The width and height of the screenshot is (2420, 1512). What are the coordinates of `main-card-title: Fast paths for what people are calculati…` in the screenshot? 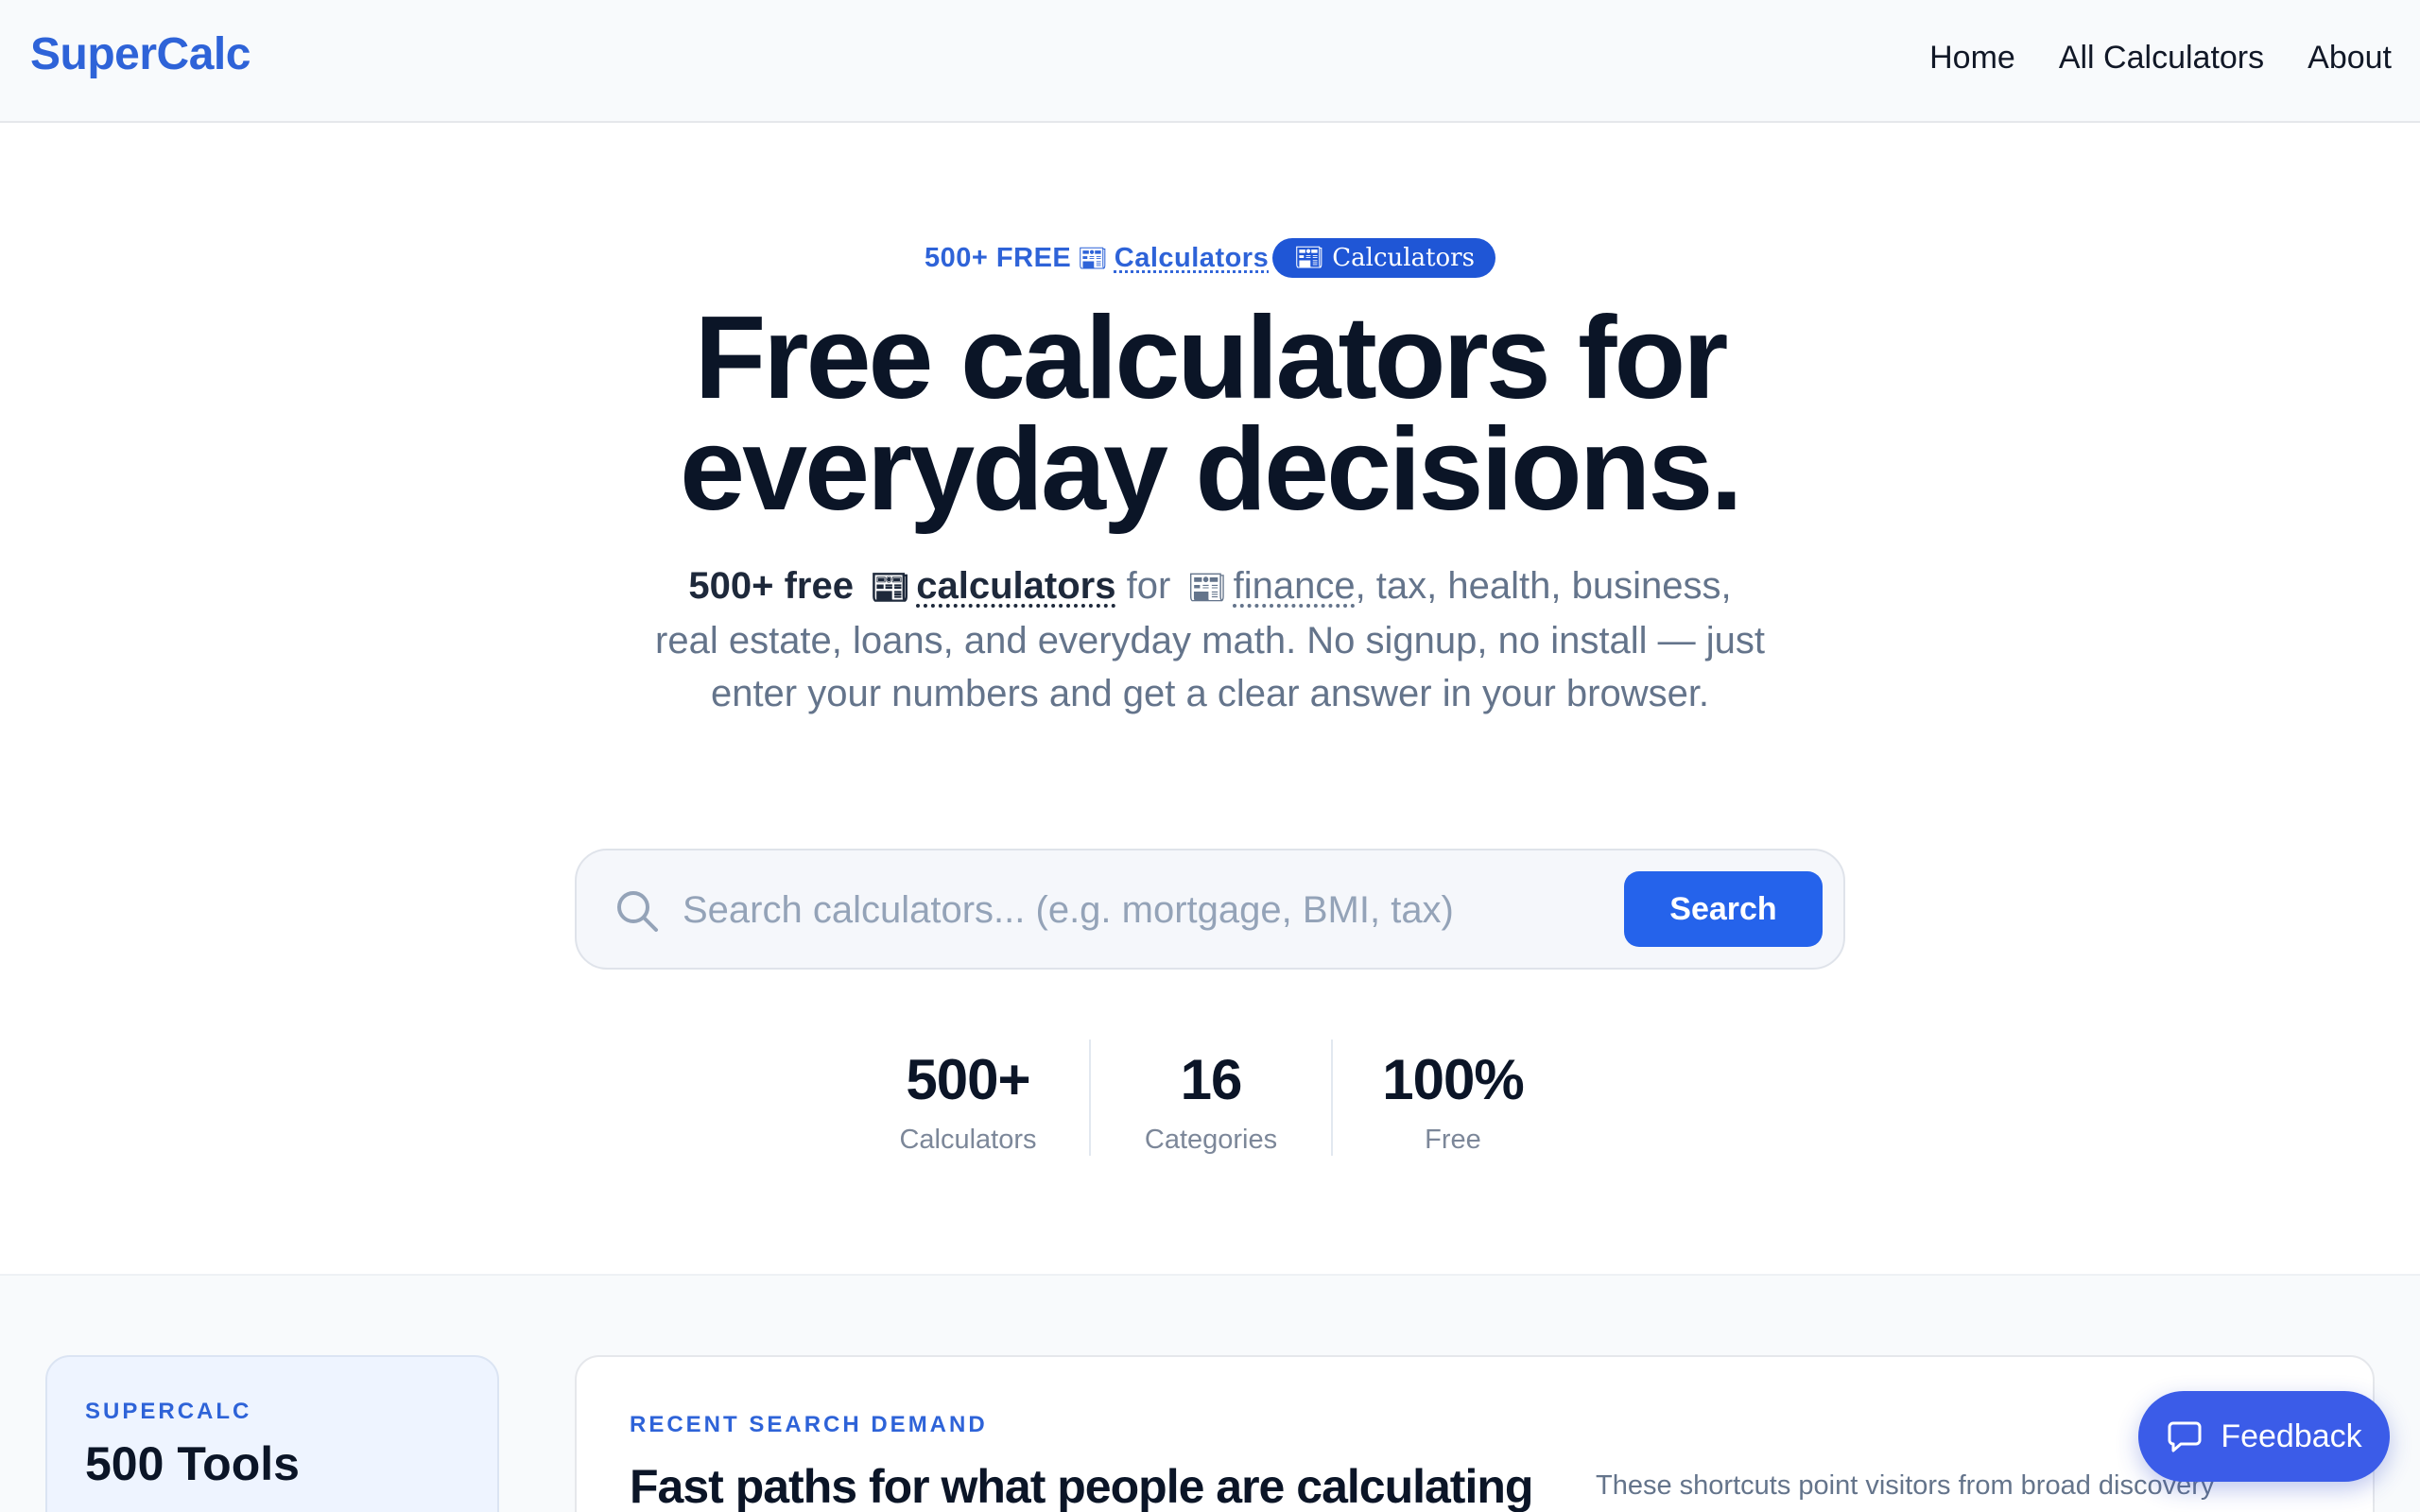 It's located at (1082, 1486).